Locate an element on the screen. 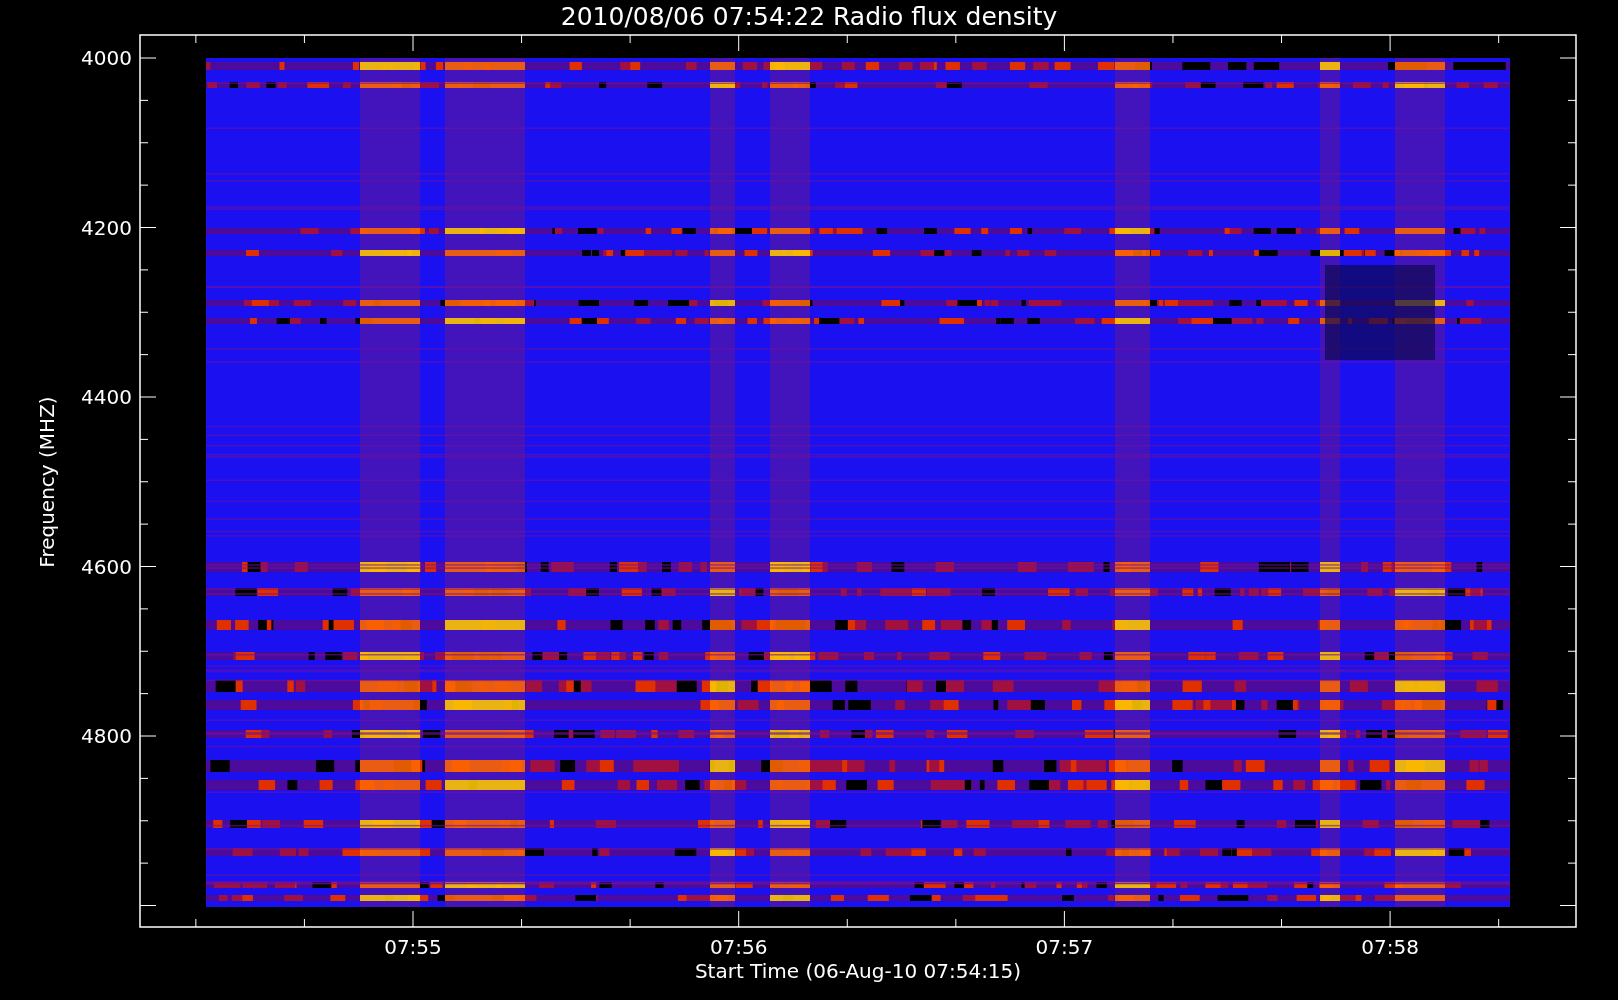  y-tick-label: 4400 is located at coordinates (106, 397).